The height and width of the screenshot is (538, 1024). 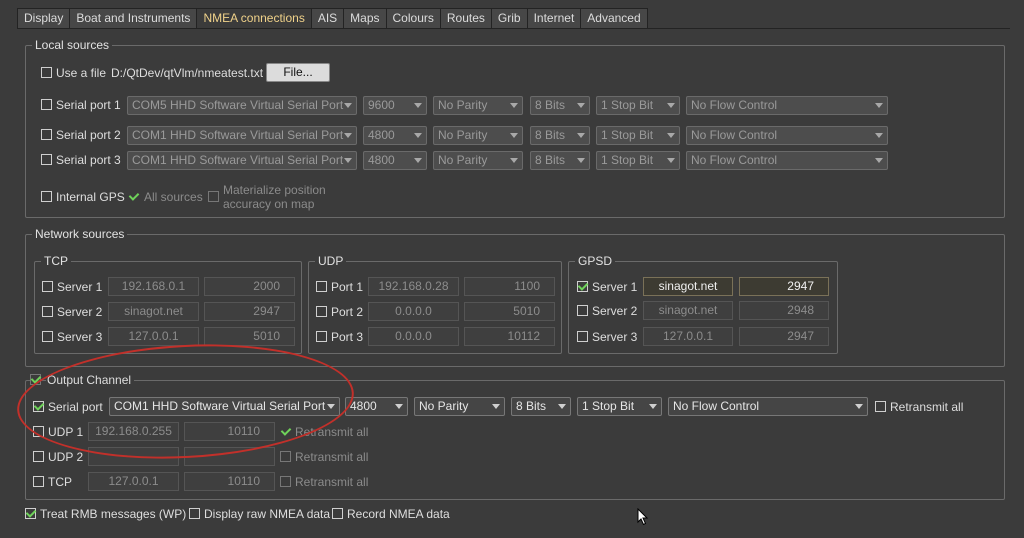 I want to click on internal-gps-checkbox, so click(x=46, y=196).